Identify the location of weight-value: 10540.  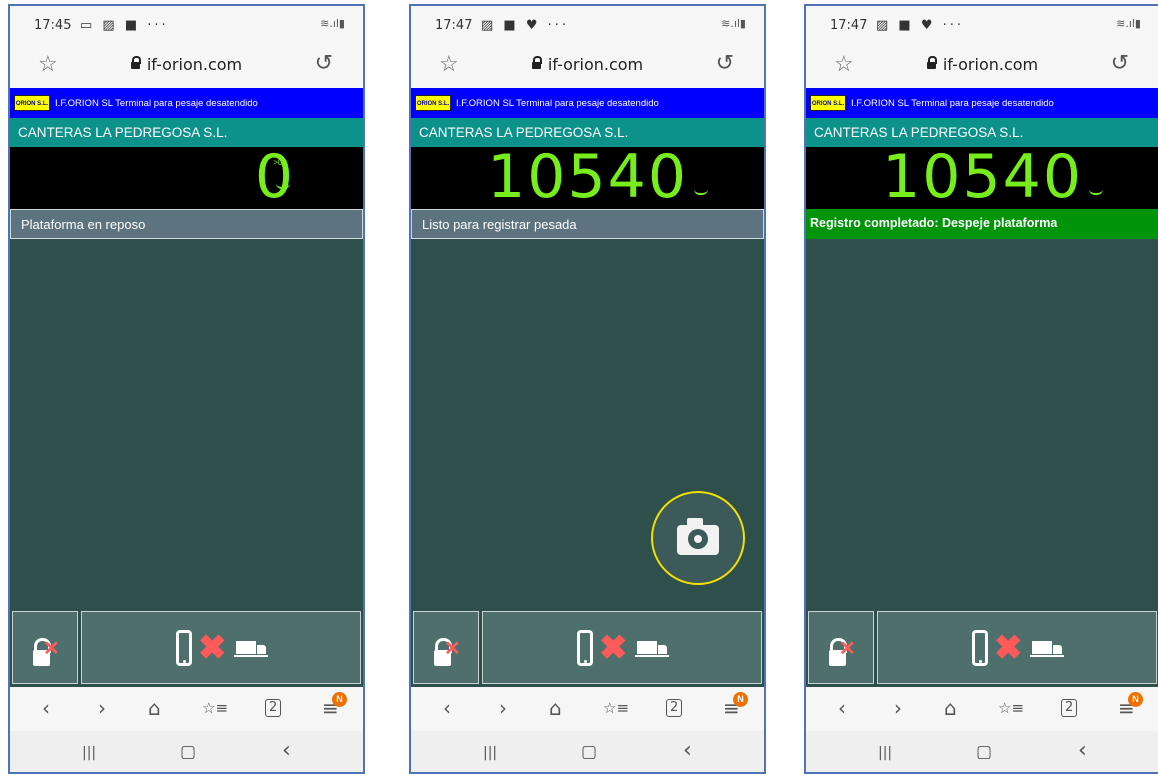
(587, 177).